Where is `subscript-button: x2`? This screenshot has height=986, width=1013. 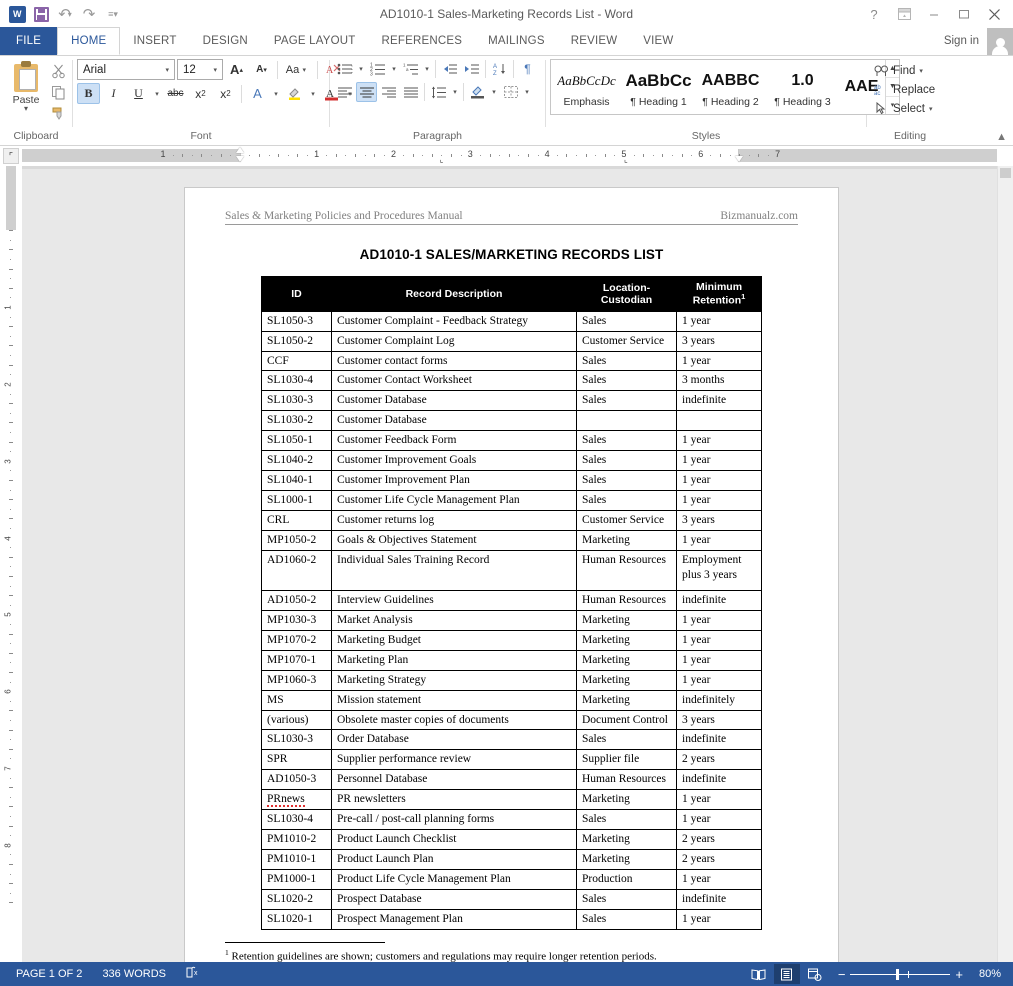
subscript-button: x2 is located at coordinates (200, 93).